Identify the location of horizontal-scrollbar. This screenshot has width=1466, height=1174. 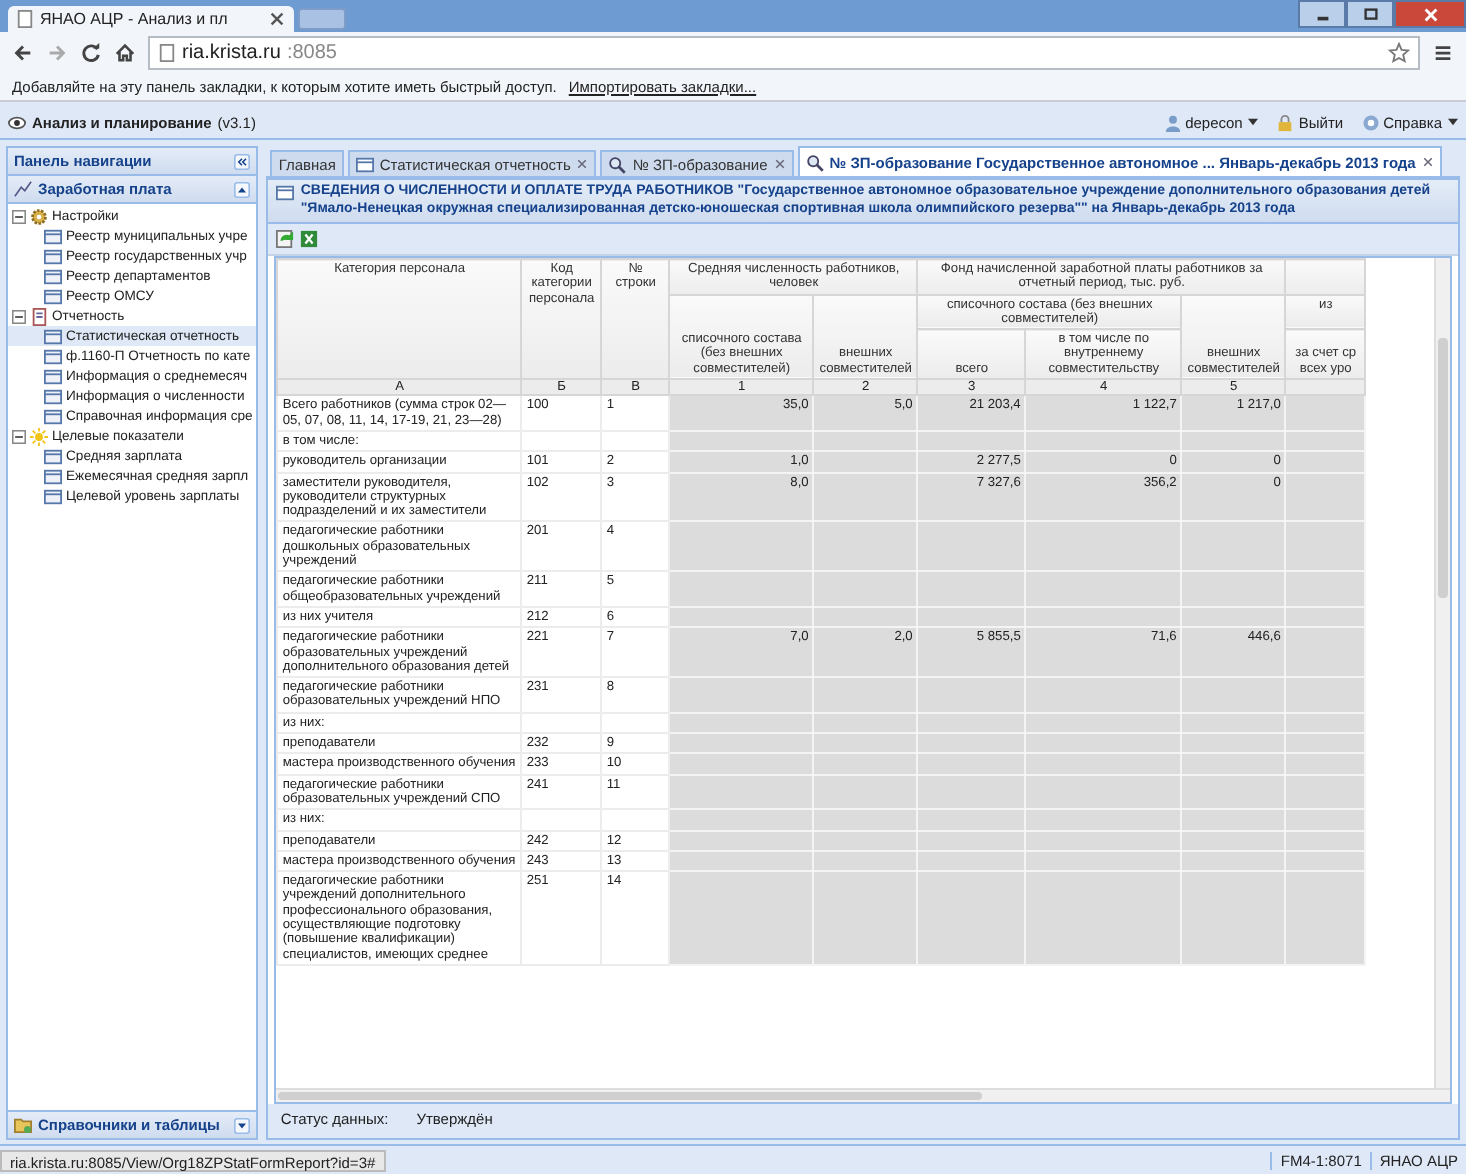
(863, 1095).